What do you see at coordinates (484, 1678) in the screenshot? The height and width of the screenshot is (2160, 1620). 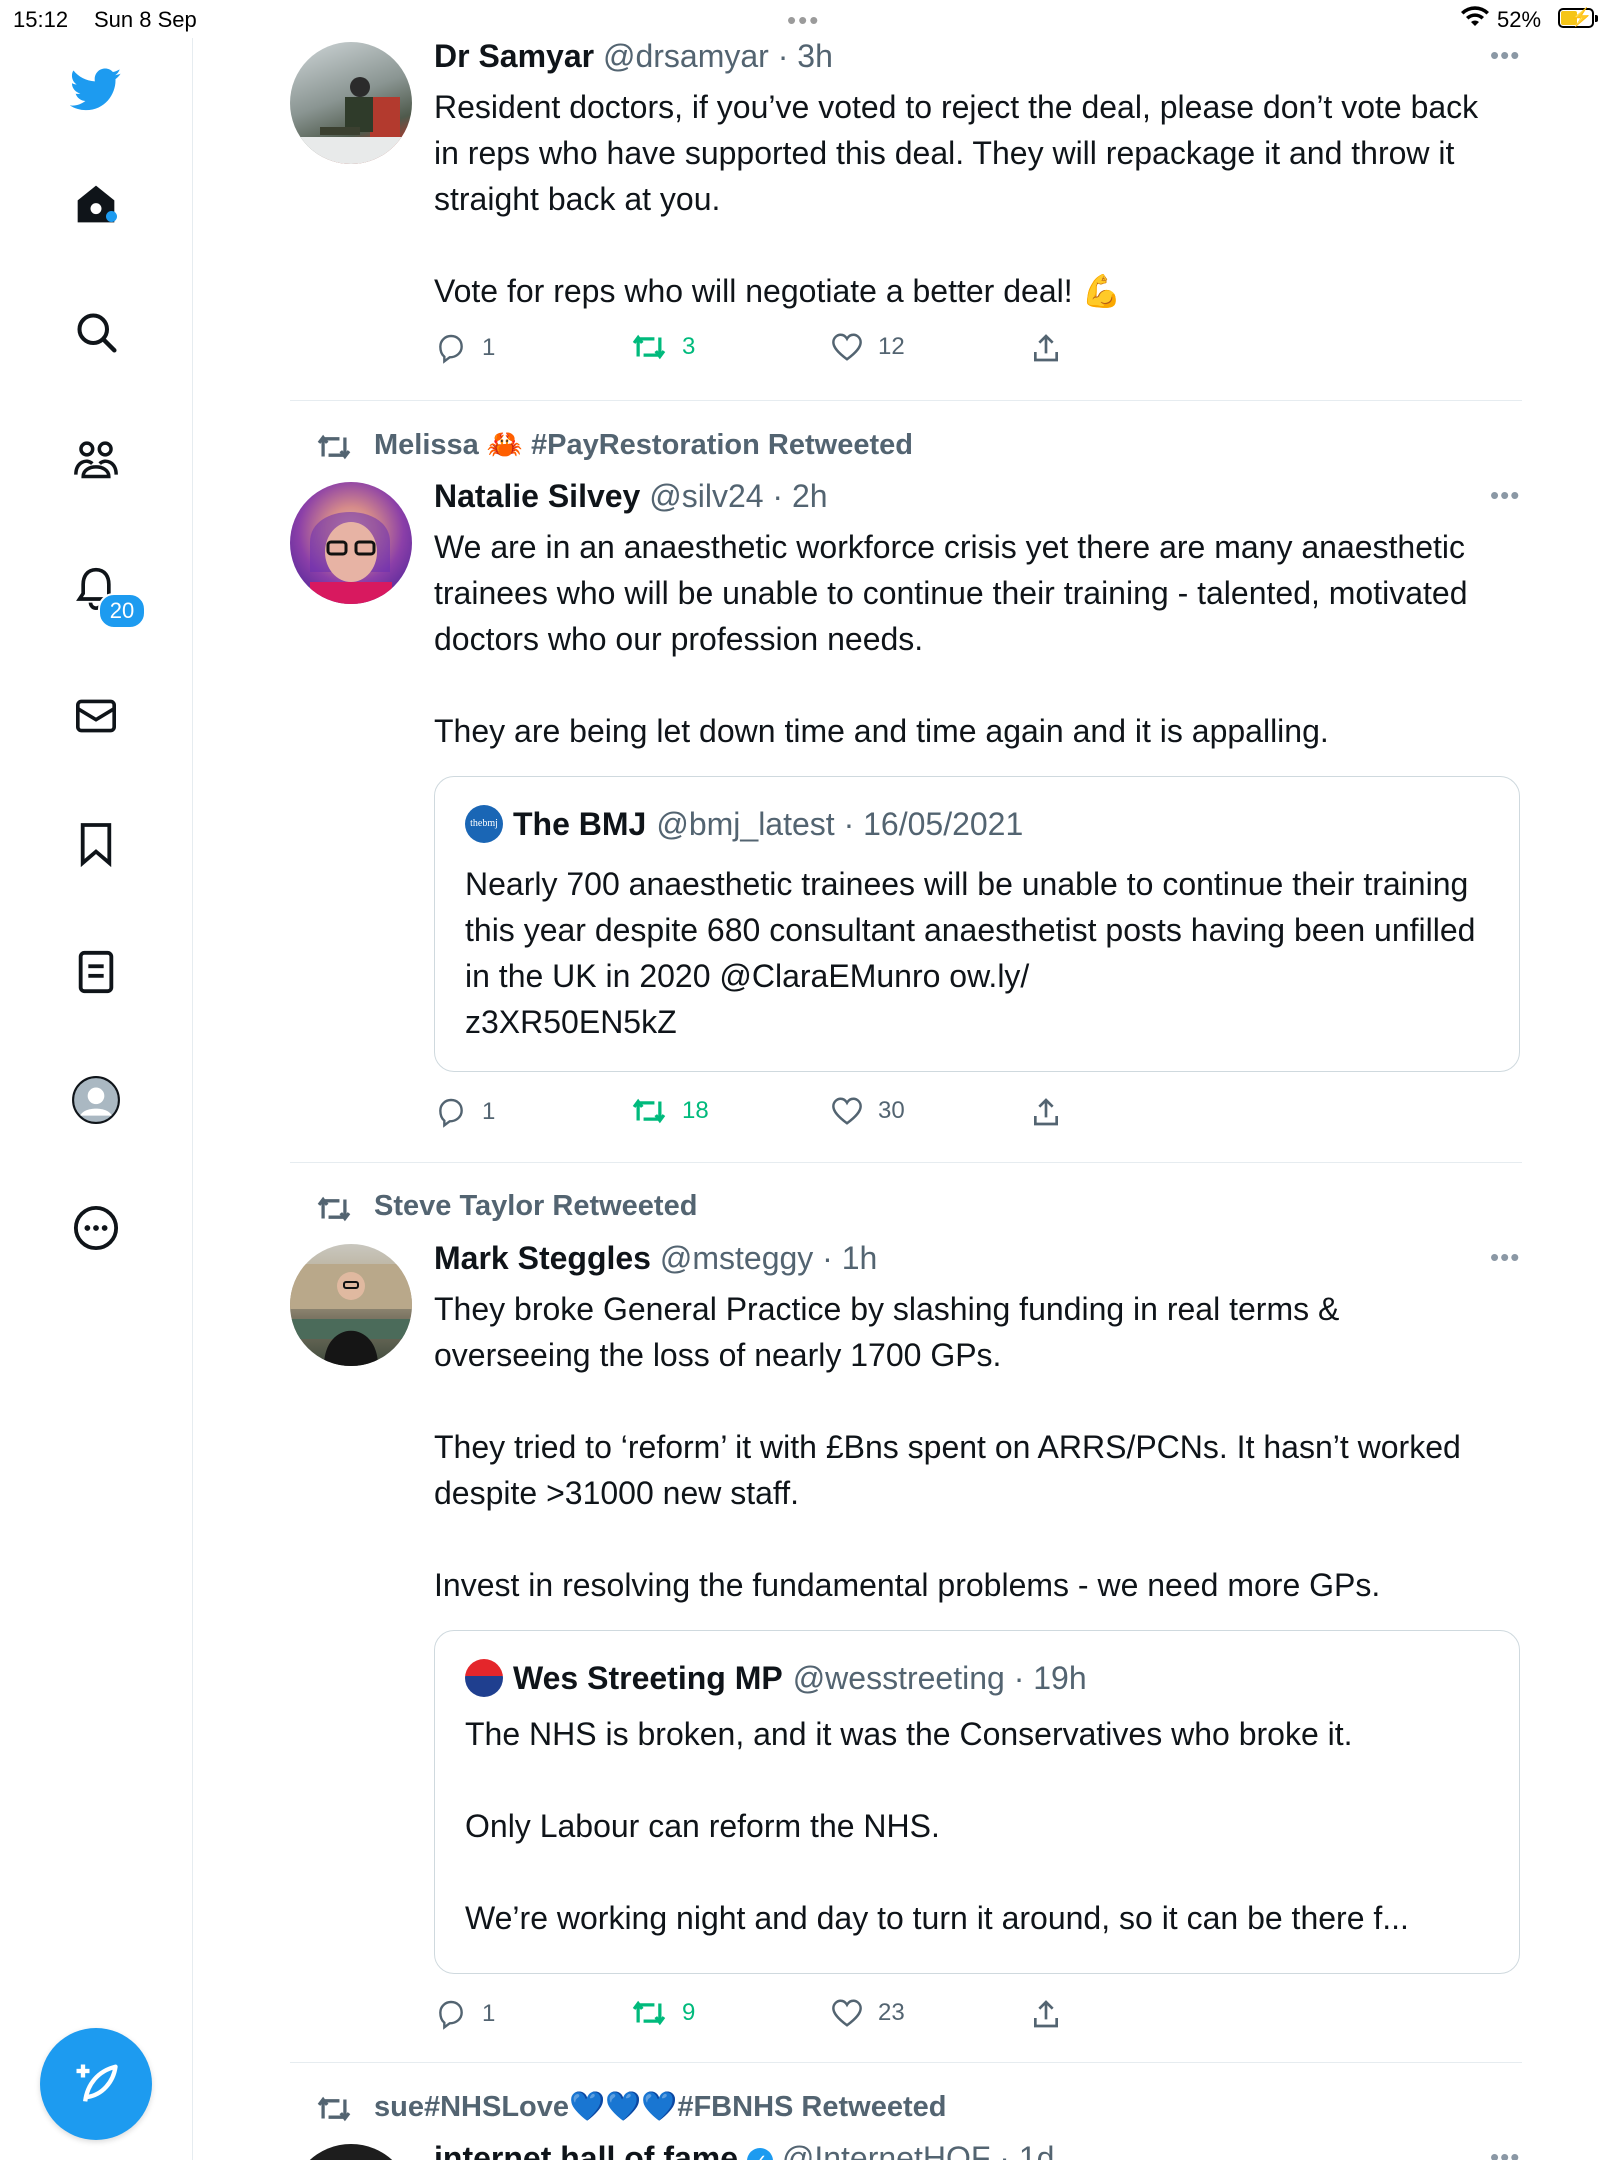 I see `quoted-avatar` at bounding box center [484, 1678].